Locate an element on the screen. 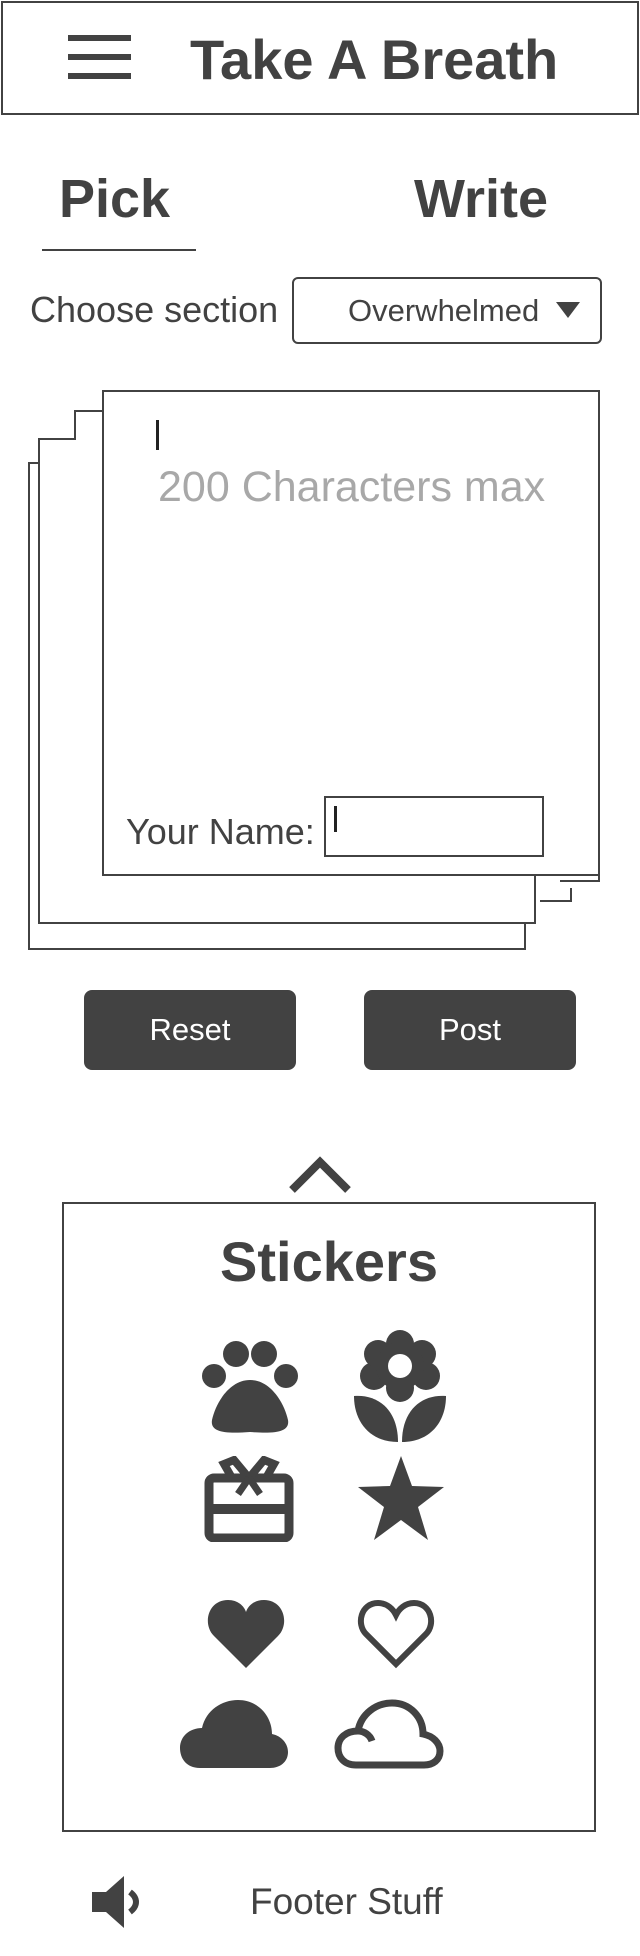 The width and height of the screenshot is (640, 1956). heart-filled-icon is located at coordinates (246, 1633).